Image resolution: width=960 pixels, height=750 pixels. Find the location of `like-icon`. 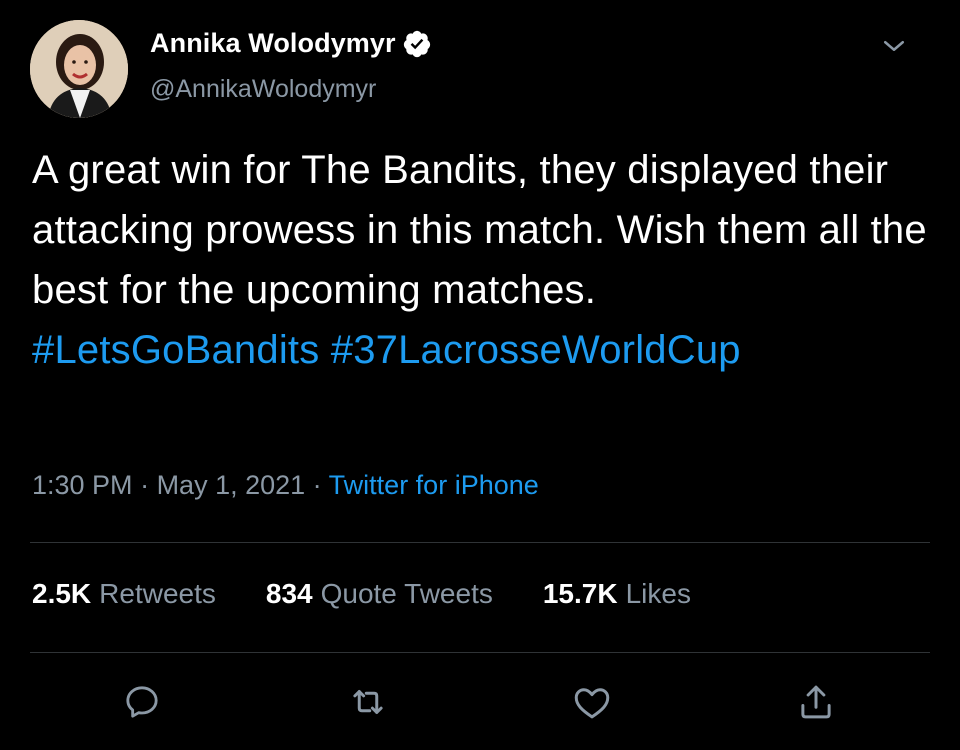

like-icon is located at coordinates (592, 703).